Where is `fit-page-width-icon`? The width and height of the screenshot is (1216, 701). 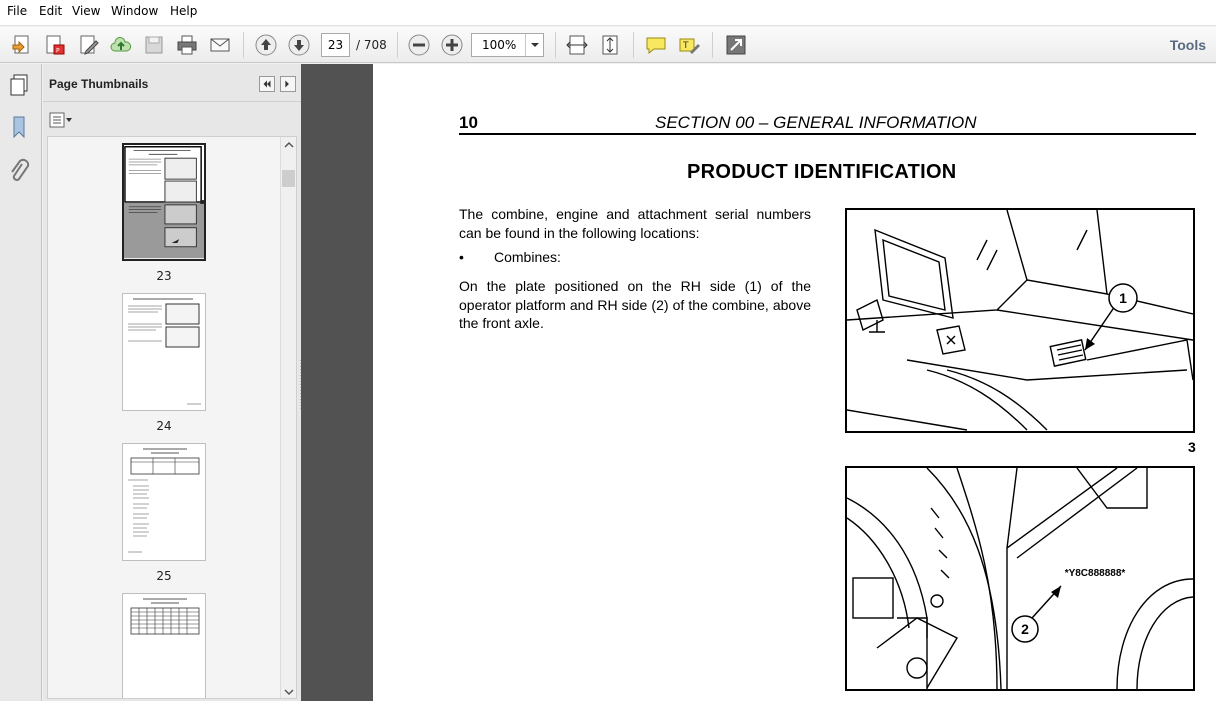 fit-page-width-icon is located at coordinates (577, 45).